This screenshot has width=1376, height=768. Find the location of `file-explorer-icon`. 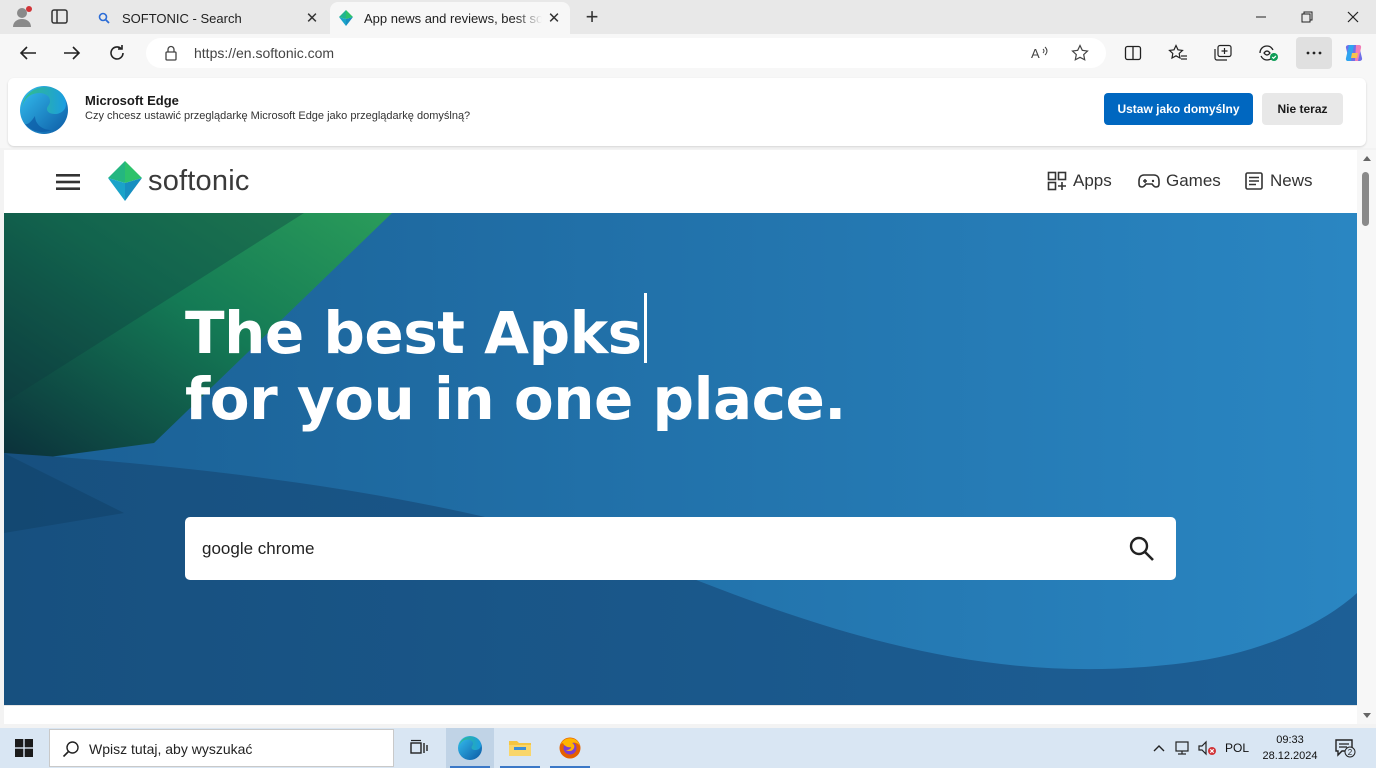

file-explorer-icon is located at coordinates (520, 748).